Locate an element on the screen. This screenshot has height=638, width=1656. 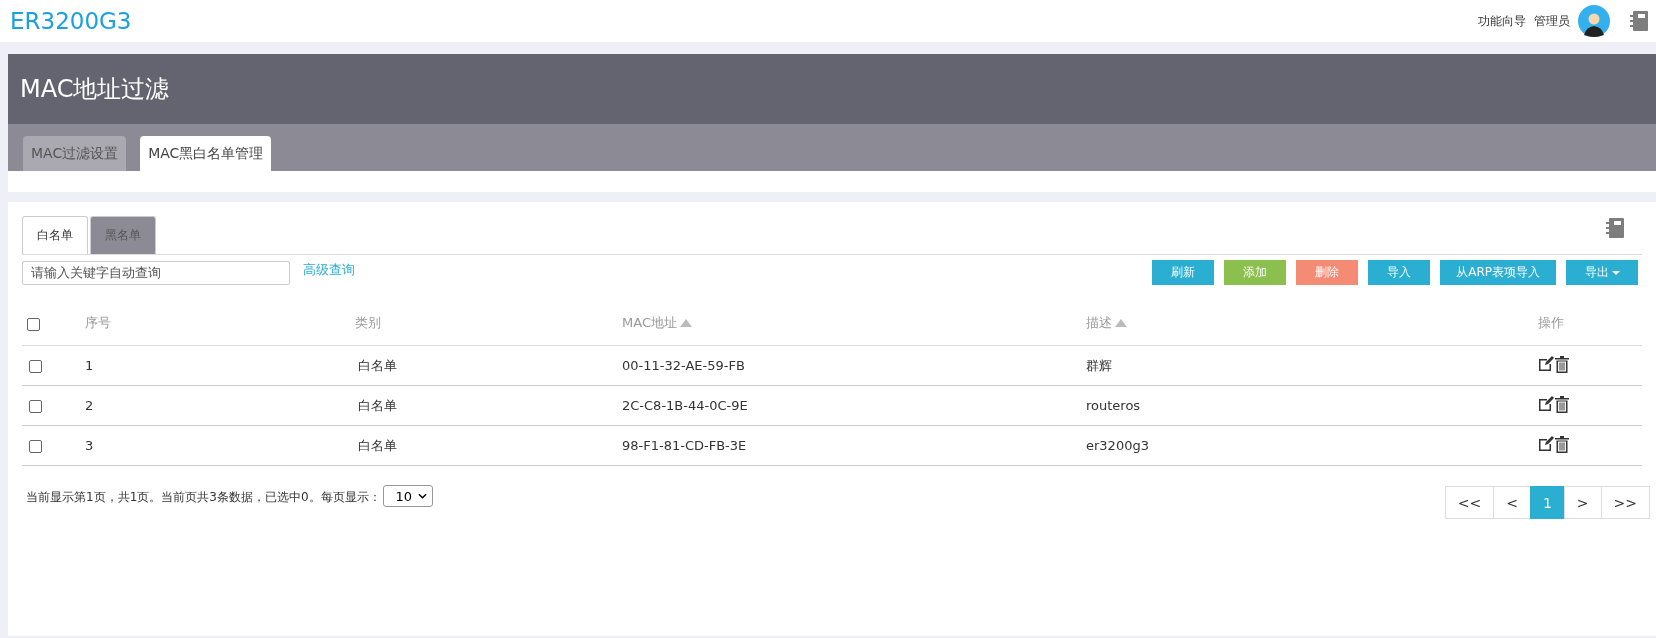
table-cell: routeros is located at coordinates (1113, 405).